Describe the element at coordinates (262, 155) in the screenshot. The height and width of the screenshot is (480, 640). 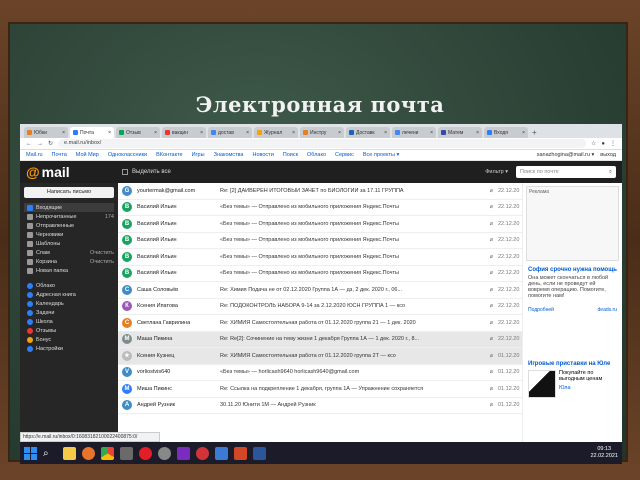
I see `portal-link: Новости` at that location.